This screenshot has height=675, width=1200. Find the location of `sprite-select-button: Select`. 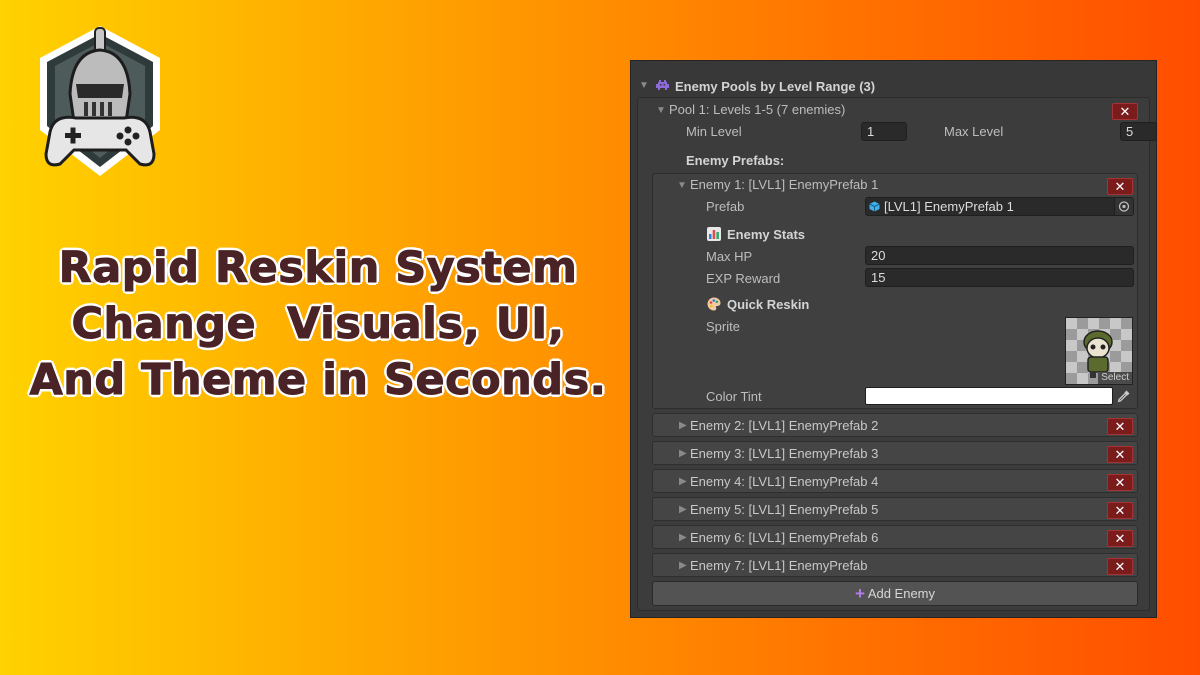

sprite-select-button: Select is located at coordinates (1115, 378).